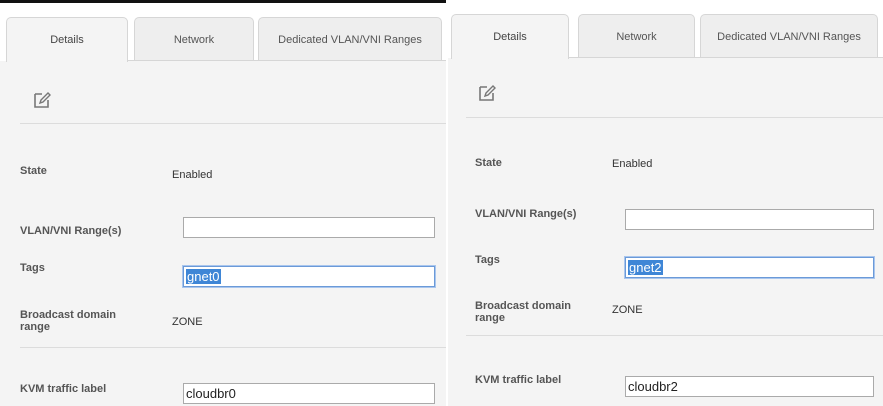 The image size is (883, 406). What do you see at coordinates (749, 386) in the screenshot?
I see `kvm-traffic-label-input: cloudbr2` at bounding box center [749, 386].